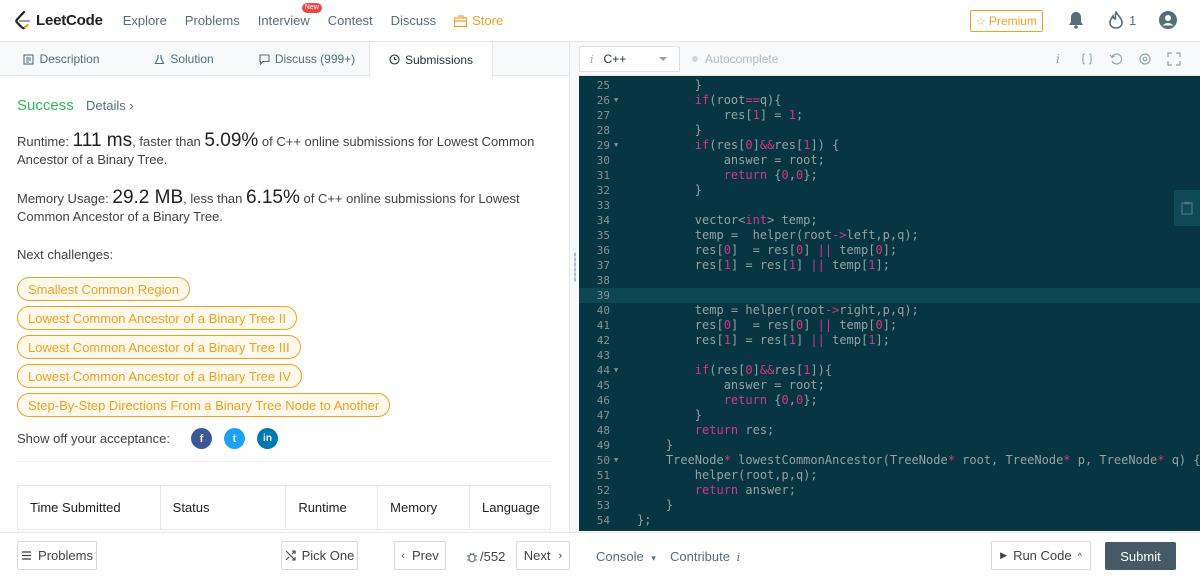 This screenshot has width=1200, height=578. I want to click on tab-discuss: Discuss (999+), so click(307, 59).